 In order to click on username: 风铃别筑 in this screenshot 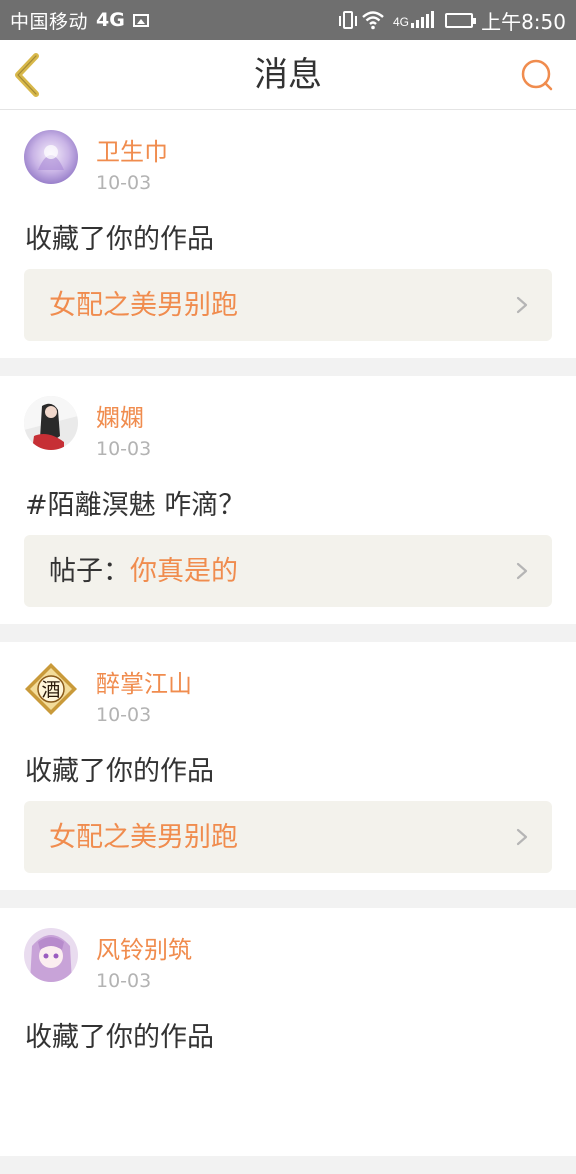, I will do `click(144, 947)`.